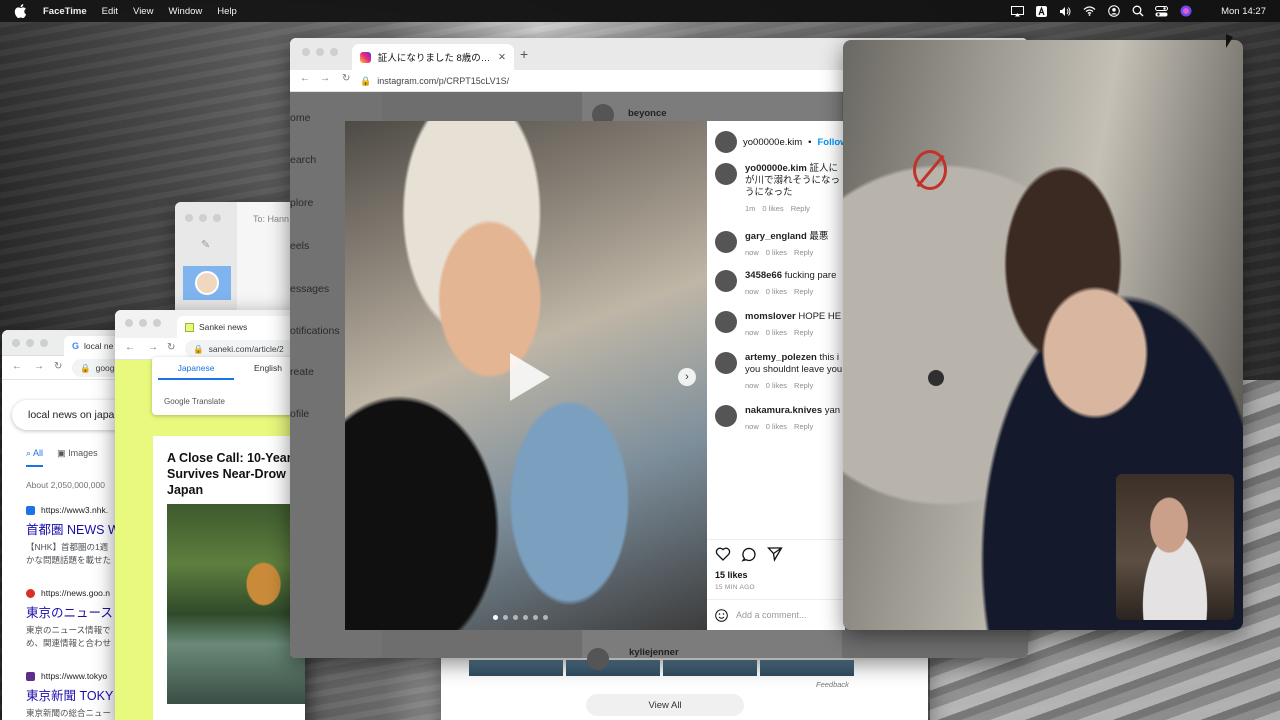 This screenshot has height=720, width=1280. What do you see at coordinates (781, 357) in the screenshot?
I see `commenter-username: artemy_polezen` at bounding box center [781, 357].